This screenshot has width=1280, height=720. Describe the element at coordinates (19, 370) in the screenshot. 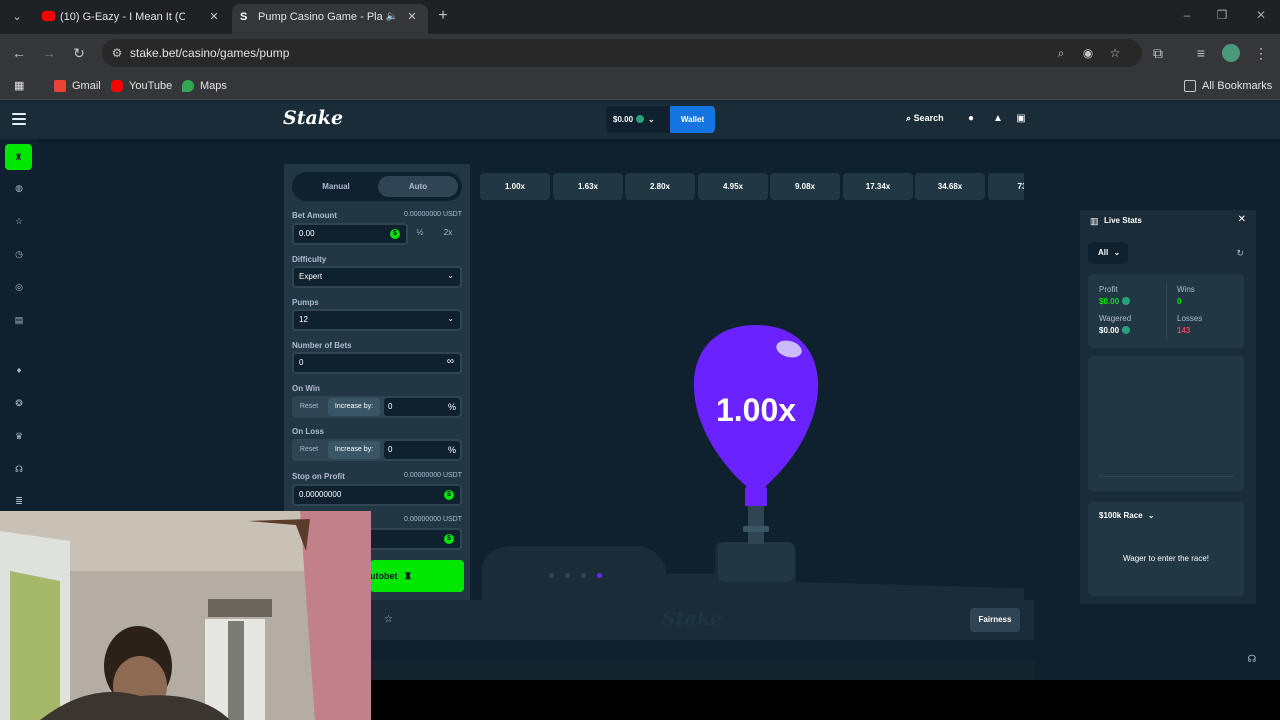

I see `promotions-nav-icon: ♦` at that location.